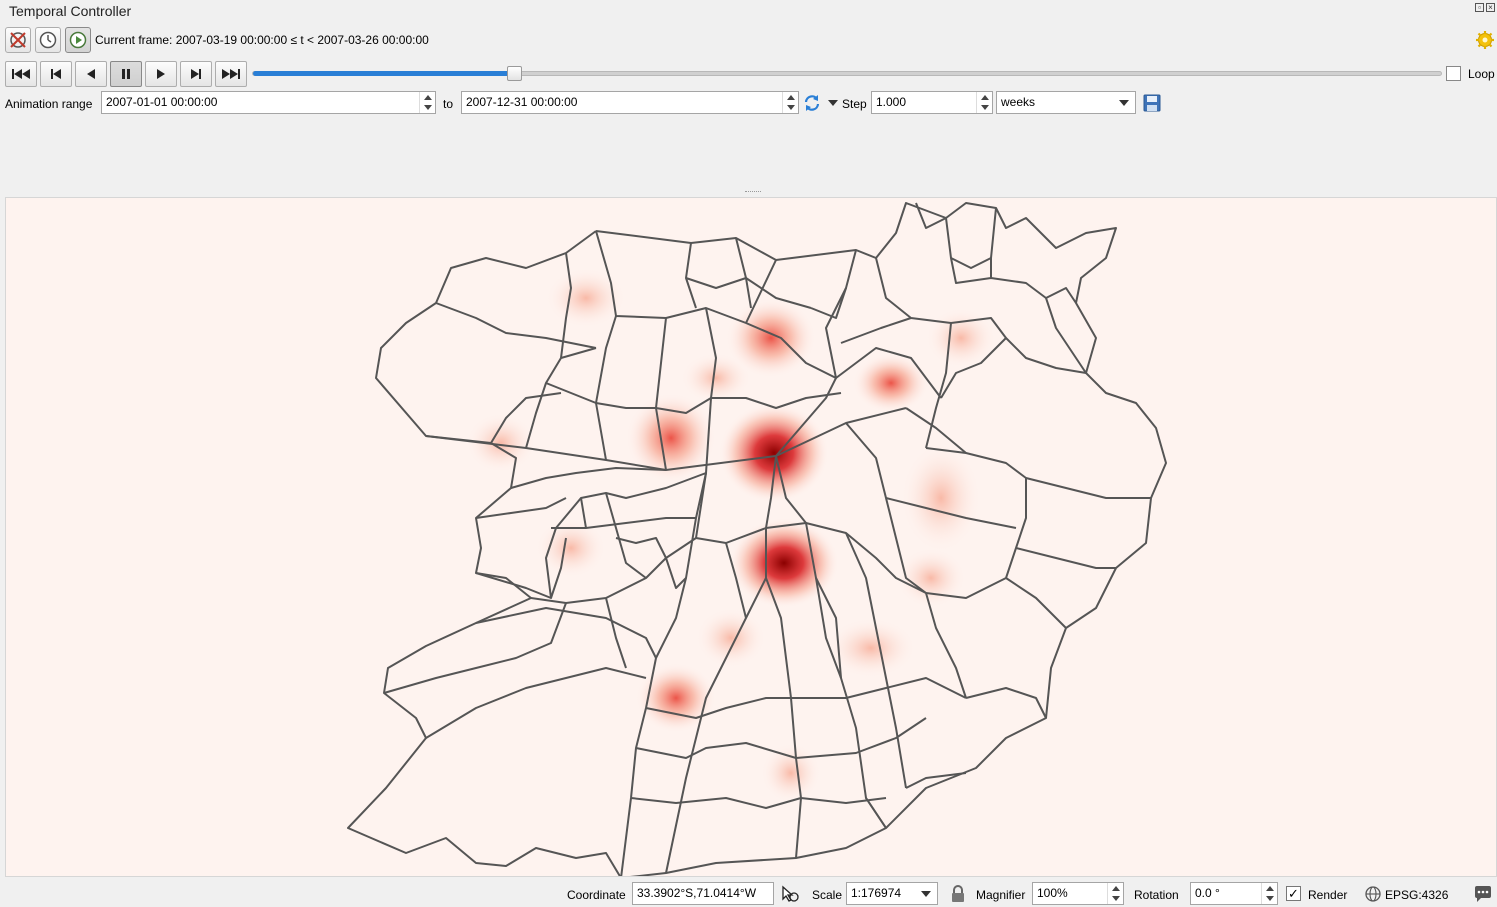 This screenshot has height=907, width=1497. What do you see at coordinates (984, 102) in the screenshot?
I see `step-spinner` at bounding box center [984, 102].